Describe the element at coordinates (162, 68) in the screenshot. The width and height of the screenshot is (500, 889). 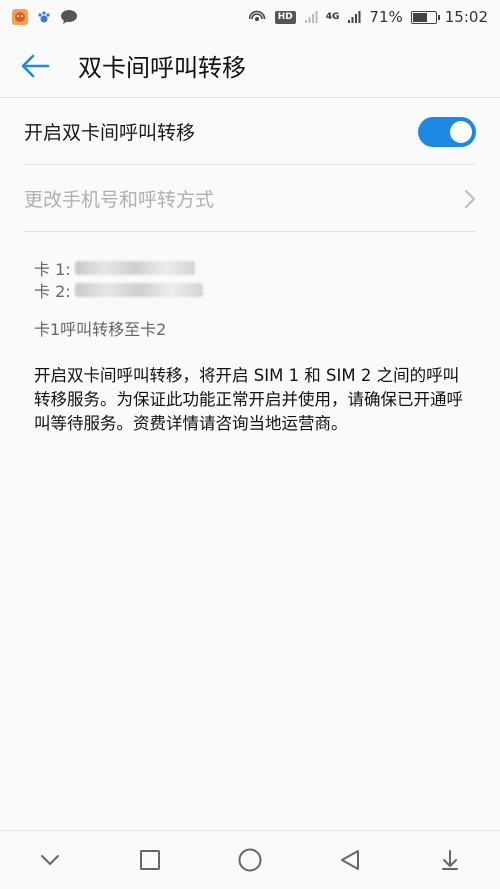
I see `page-title: 双卡间呼叫转移` at that location.